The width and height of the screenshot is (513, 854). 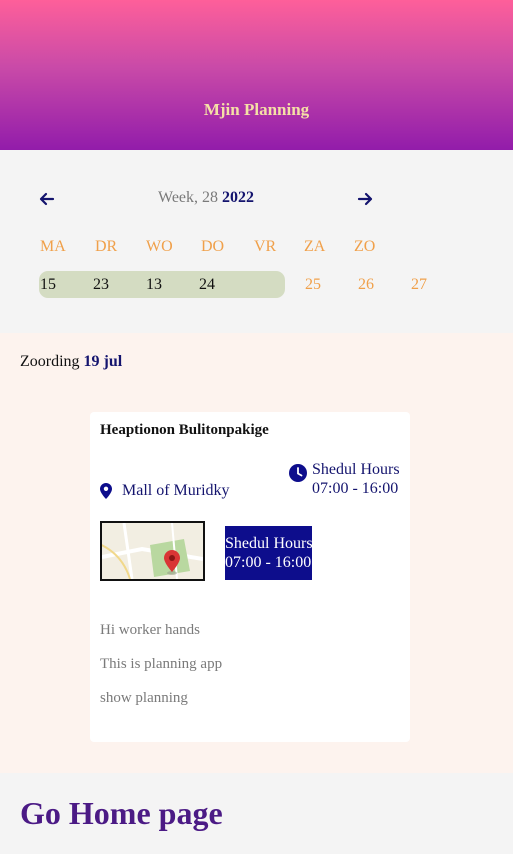 I want to click on day-name-vr: VR, so click(x=265, y=246).